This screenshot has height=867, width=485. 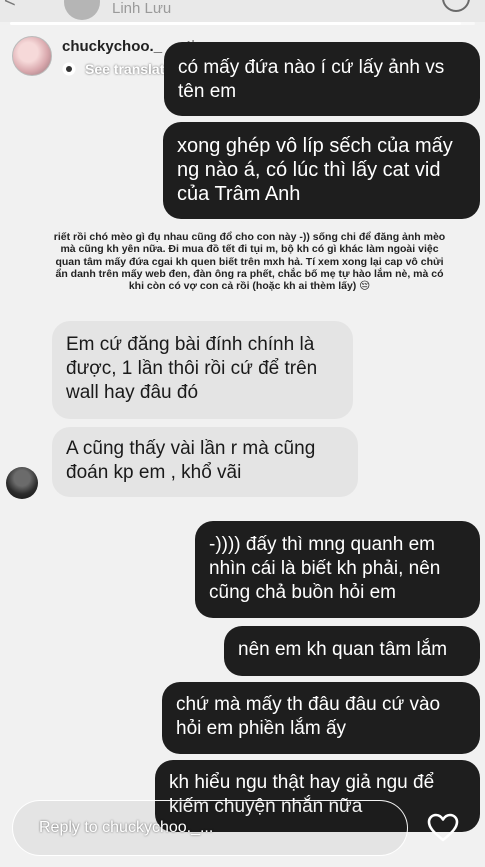 I want to click on previous-avatar, so click(x=82, y=10).